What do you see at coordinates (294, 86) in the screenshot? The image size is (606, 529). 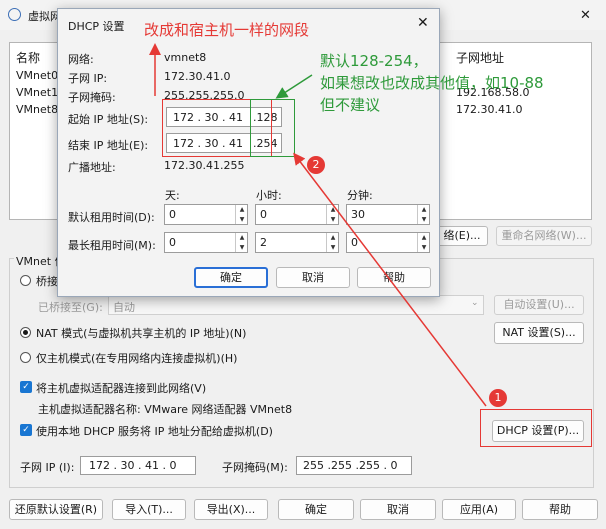 I see `green-arrow` at bounding box center [294, 86].